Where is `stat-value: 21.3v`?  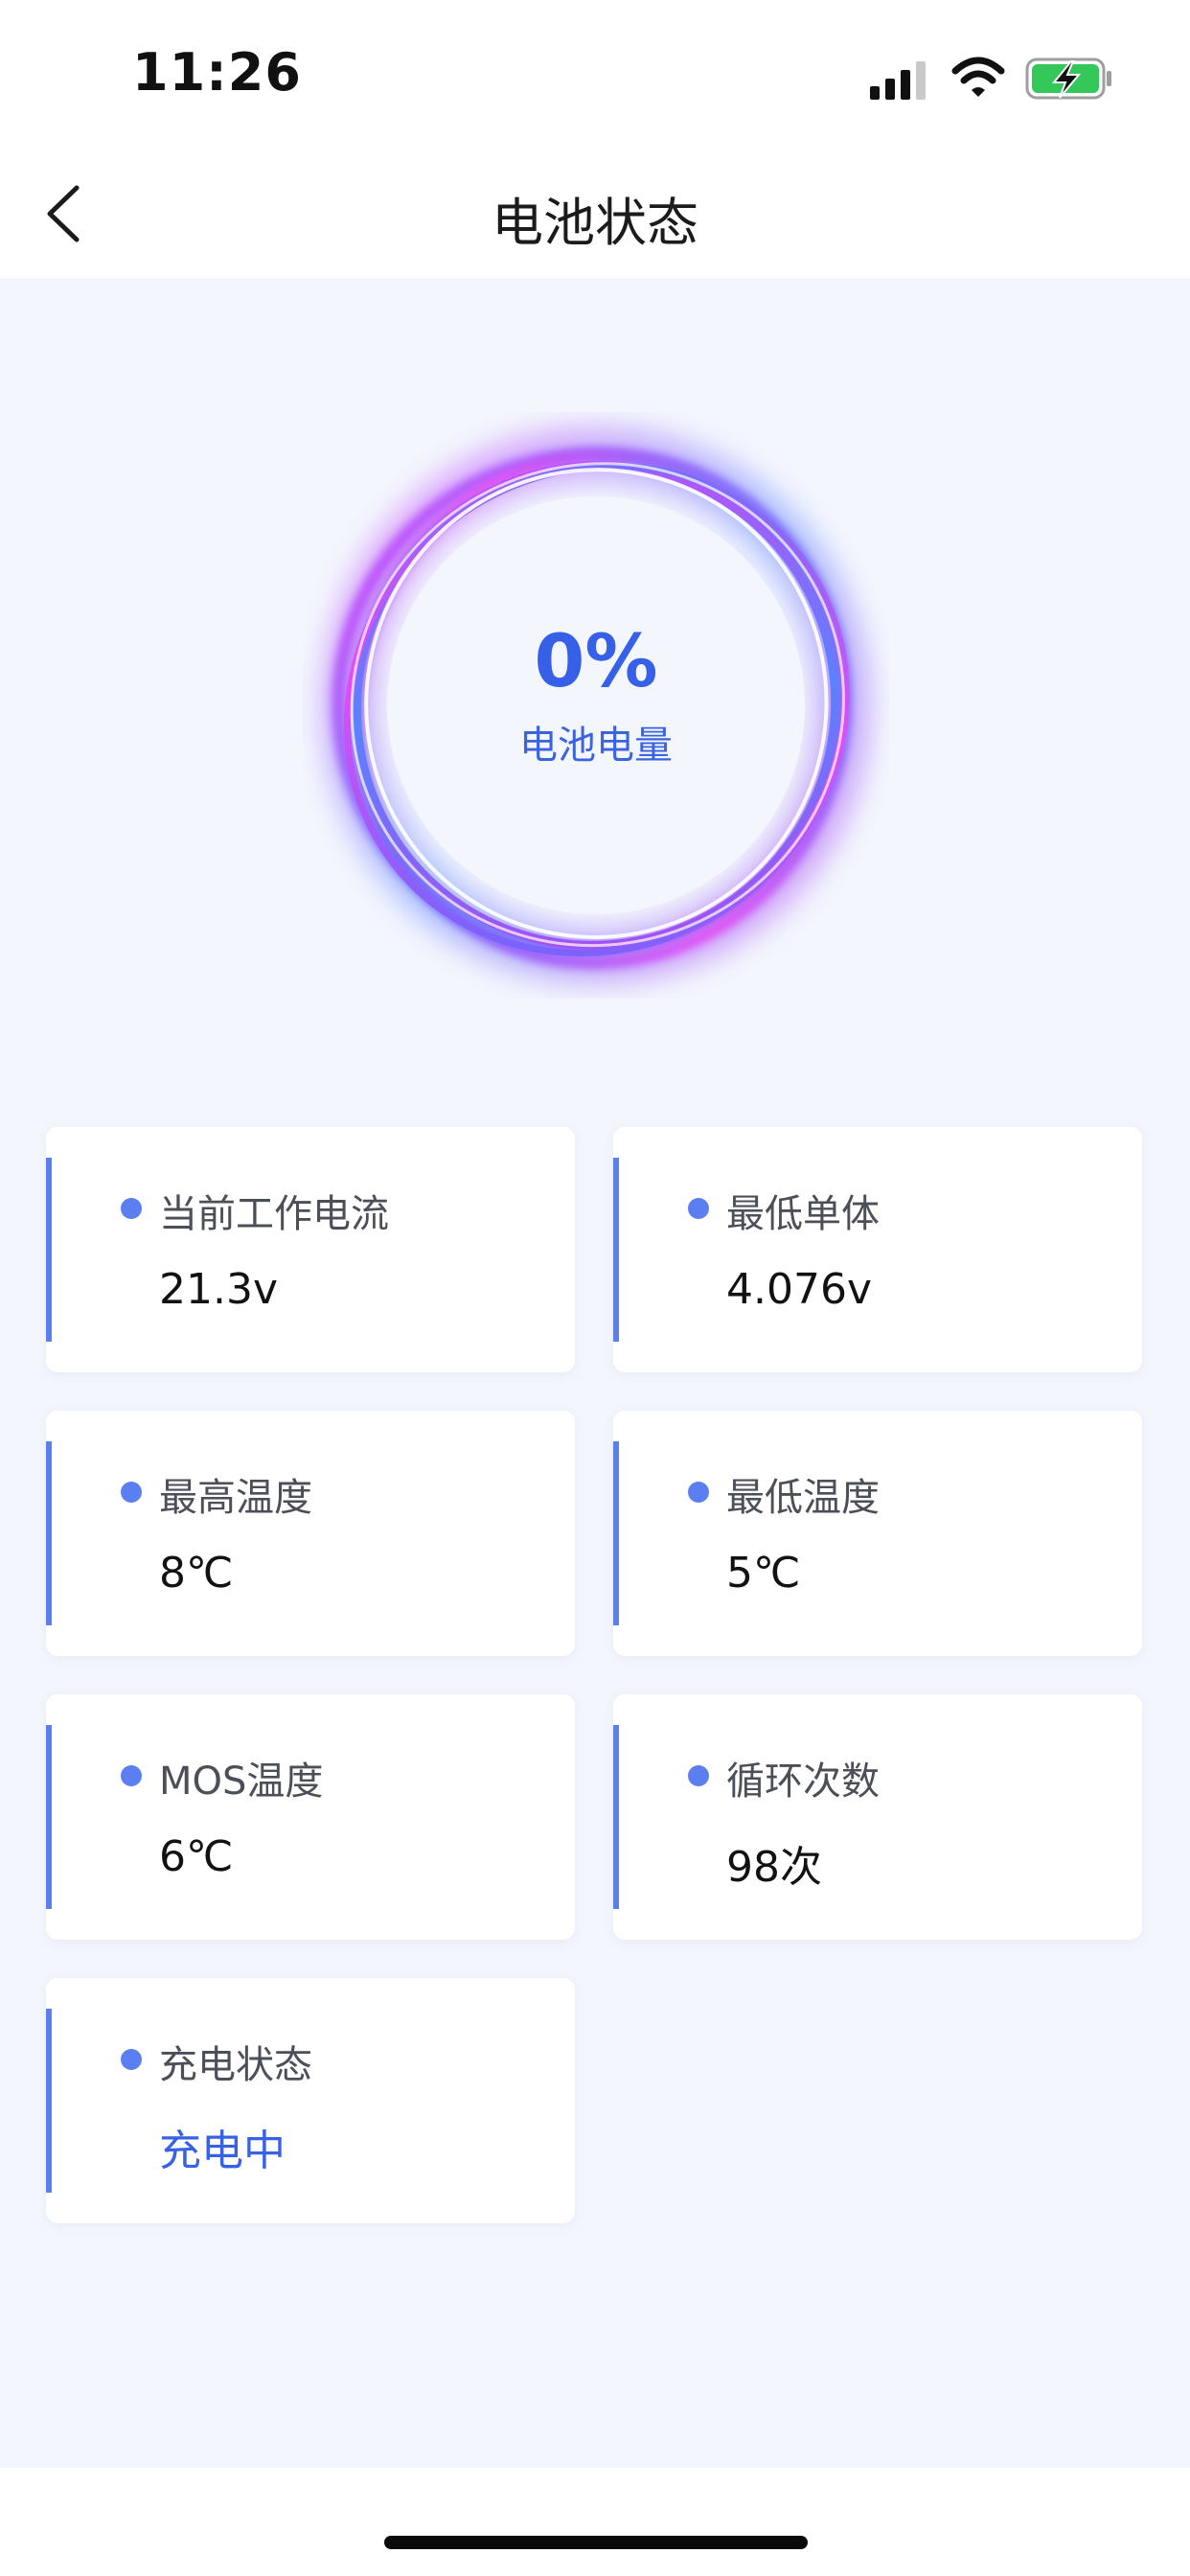
stat-value: 21.3v is located at coordinates (219, 1289).